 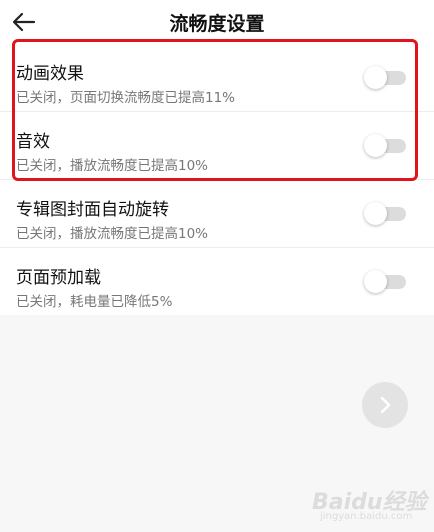 I want to click on setting-subtitle: 已关闭，耗电量已降低5%, so click(x=94, y=302).